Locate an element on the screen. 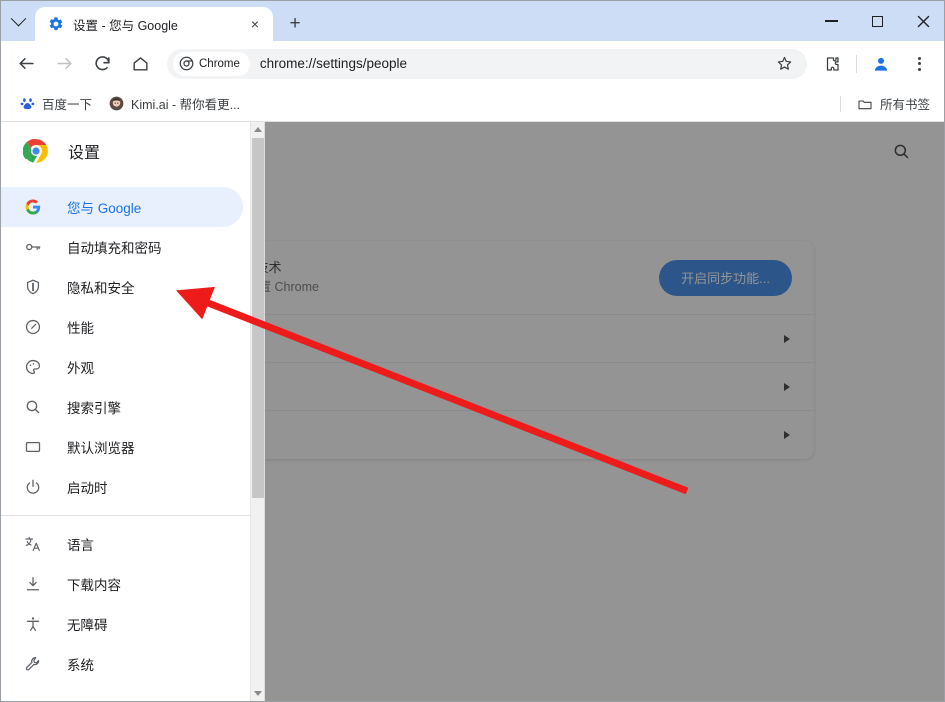 This screenshot has height=702, width=945. url-text: chrome://settings/people is located at coordinates (512, 63).